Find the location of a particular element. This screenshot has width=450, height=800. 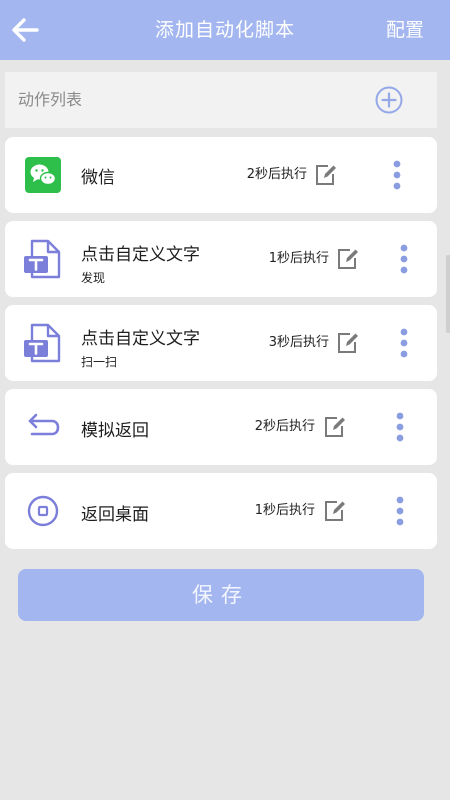

action-card: 点击自定义文字 发现 1秒后执行 is located at coordinates (221, 259).